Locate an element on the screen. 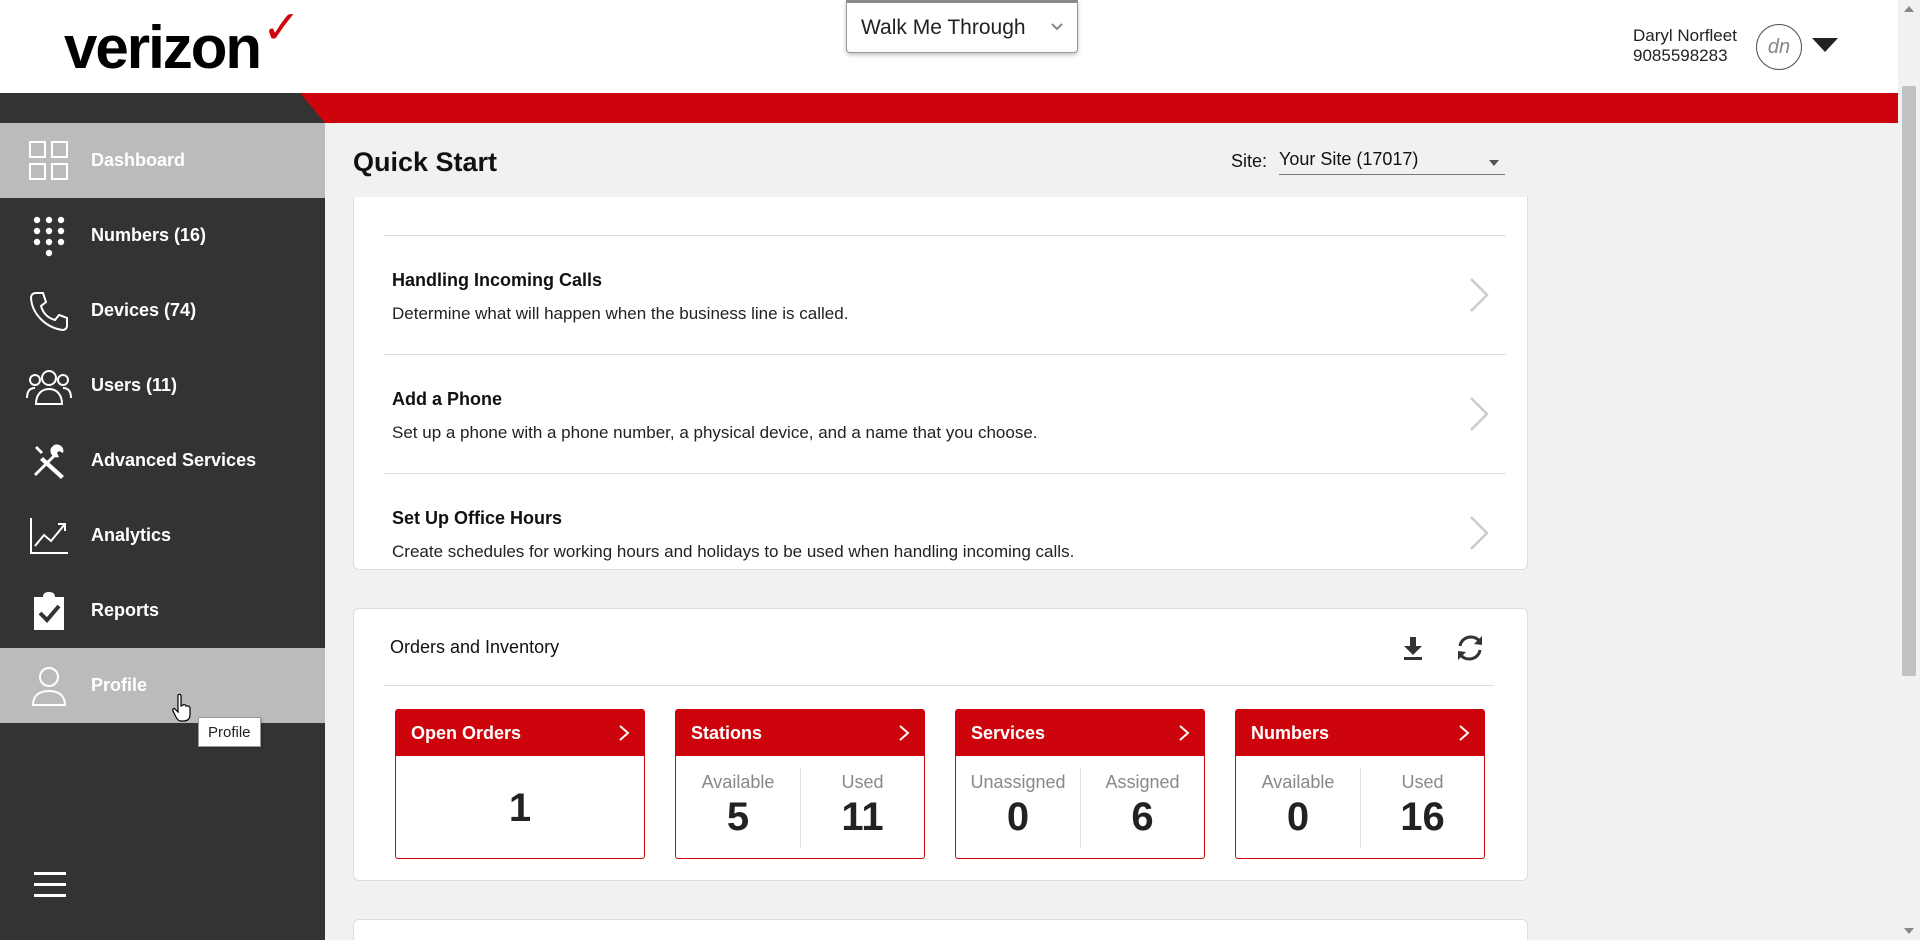 This screenshot has width=1920, height=940. tile-number: 16 is located at coordinates (1422, 817).